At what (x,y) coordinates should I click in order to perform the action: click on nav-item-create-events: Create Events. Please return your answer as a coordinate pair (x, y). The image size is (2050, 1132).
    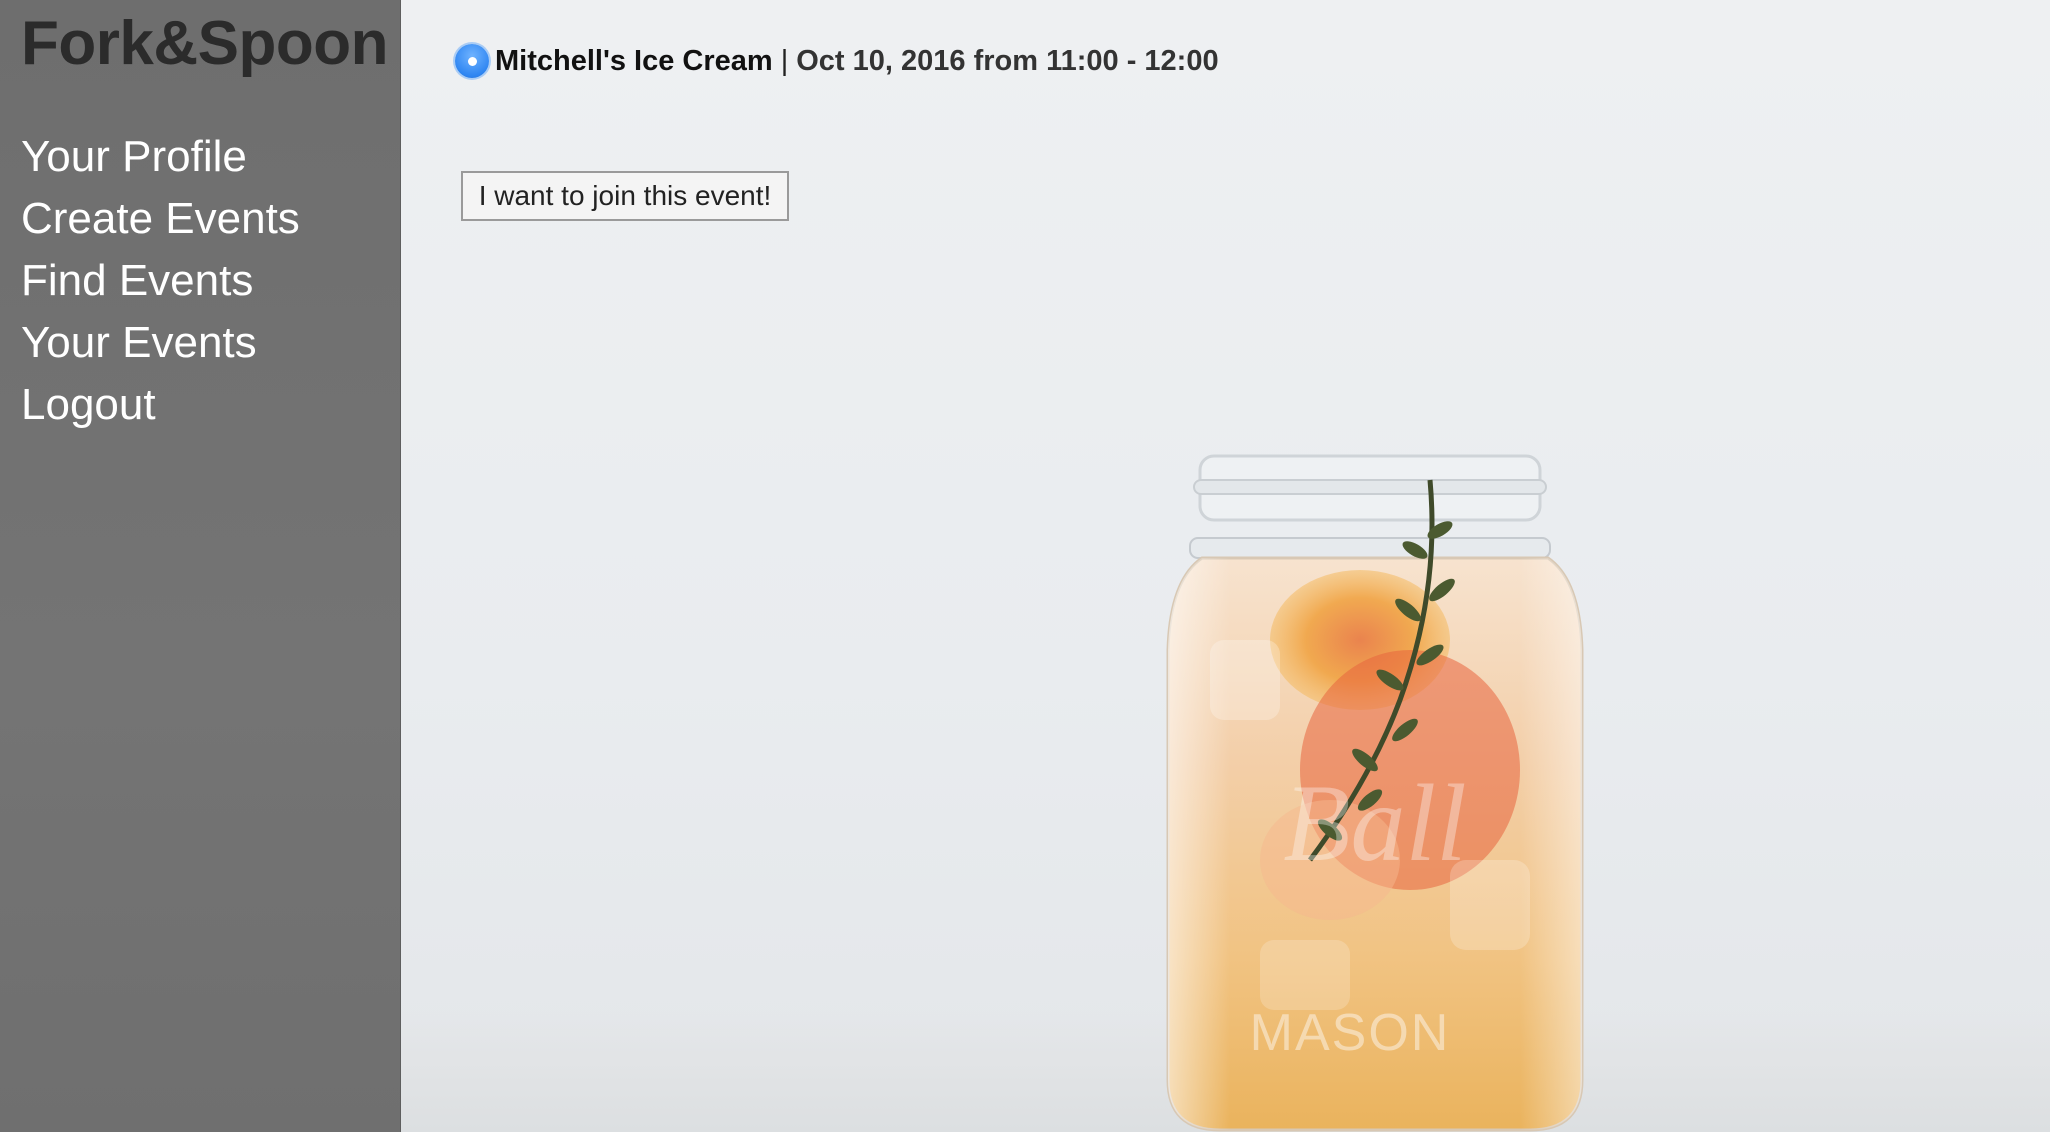
    Looking at the image, I should click on (160, 219).